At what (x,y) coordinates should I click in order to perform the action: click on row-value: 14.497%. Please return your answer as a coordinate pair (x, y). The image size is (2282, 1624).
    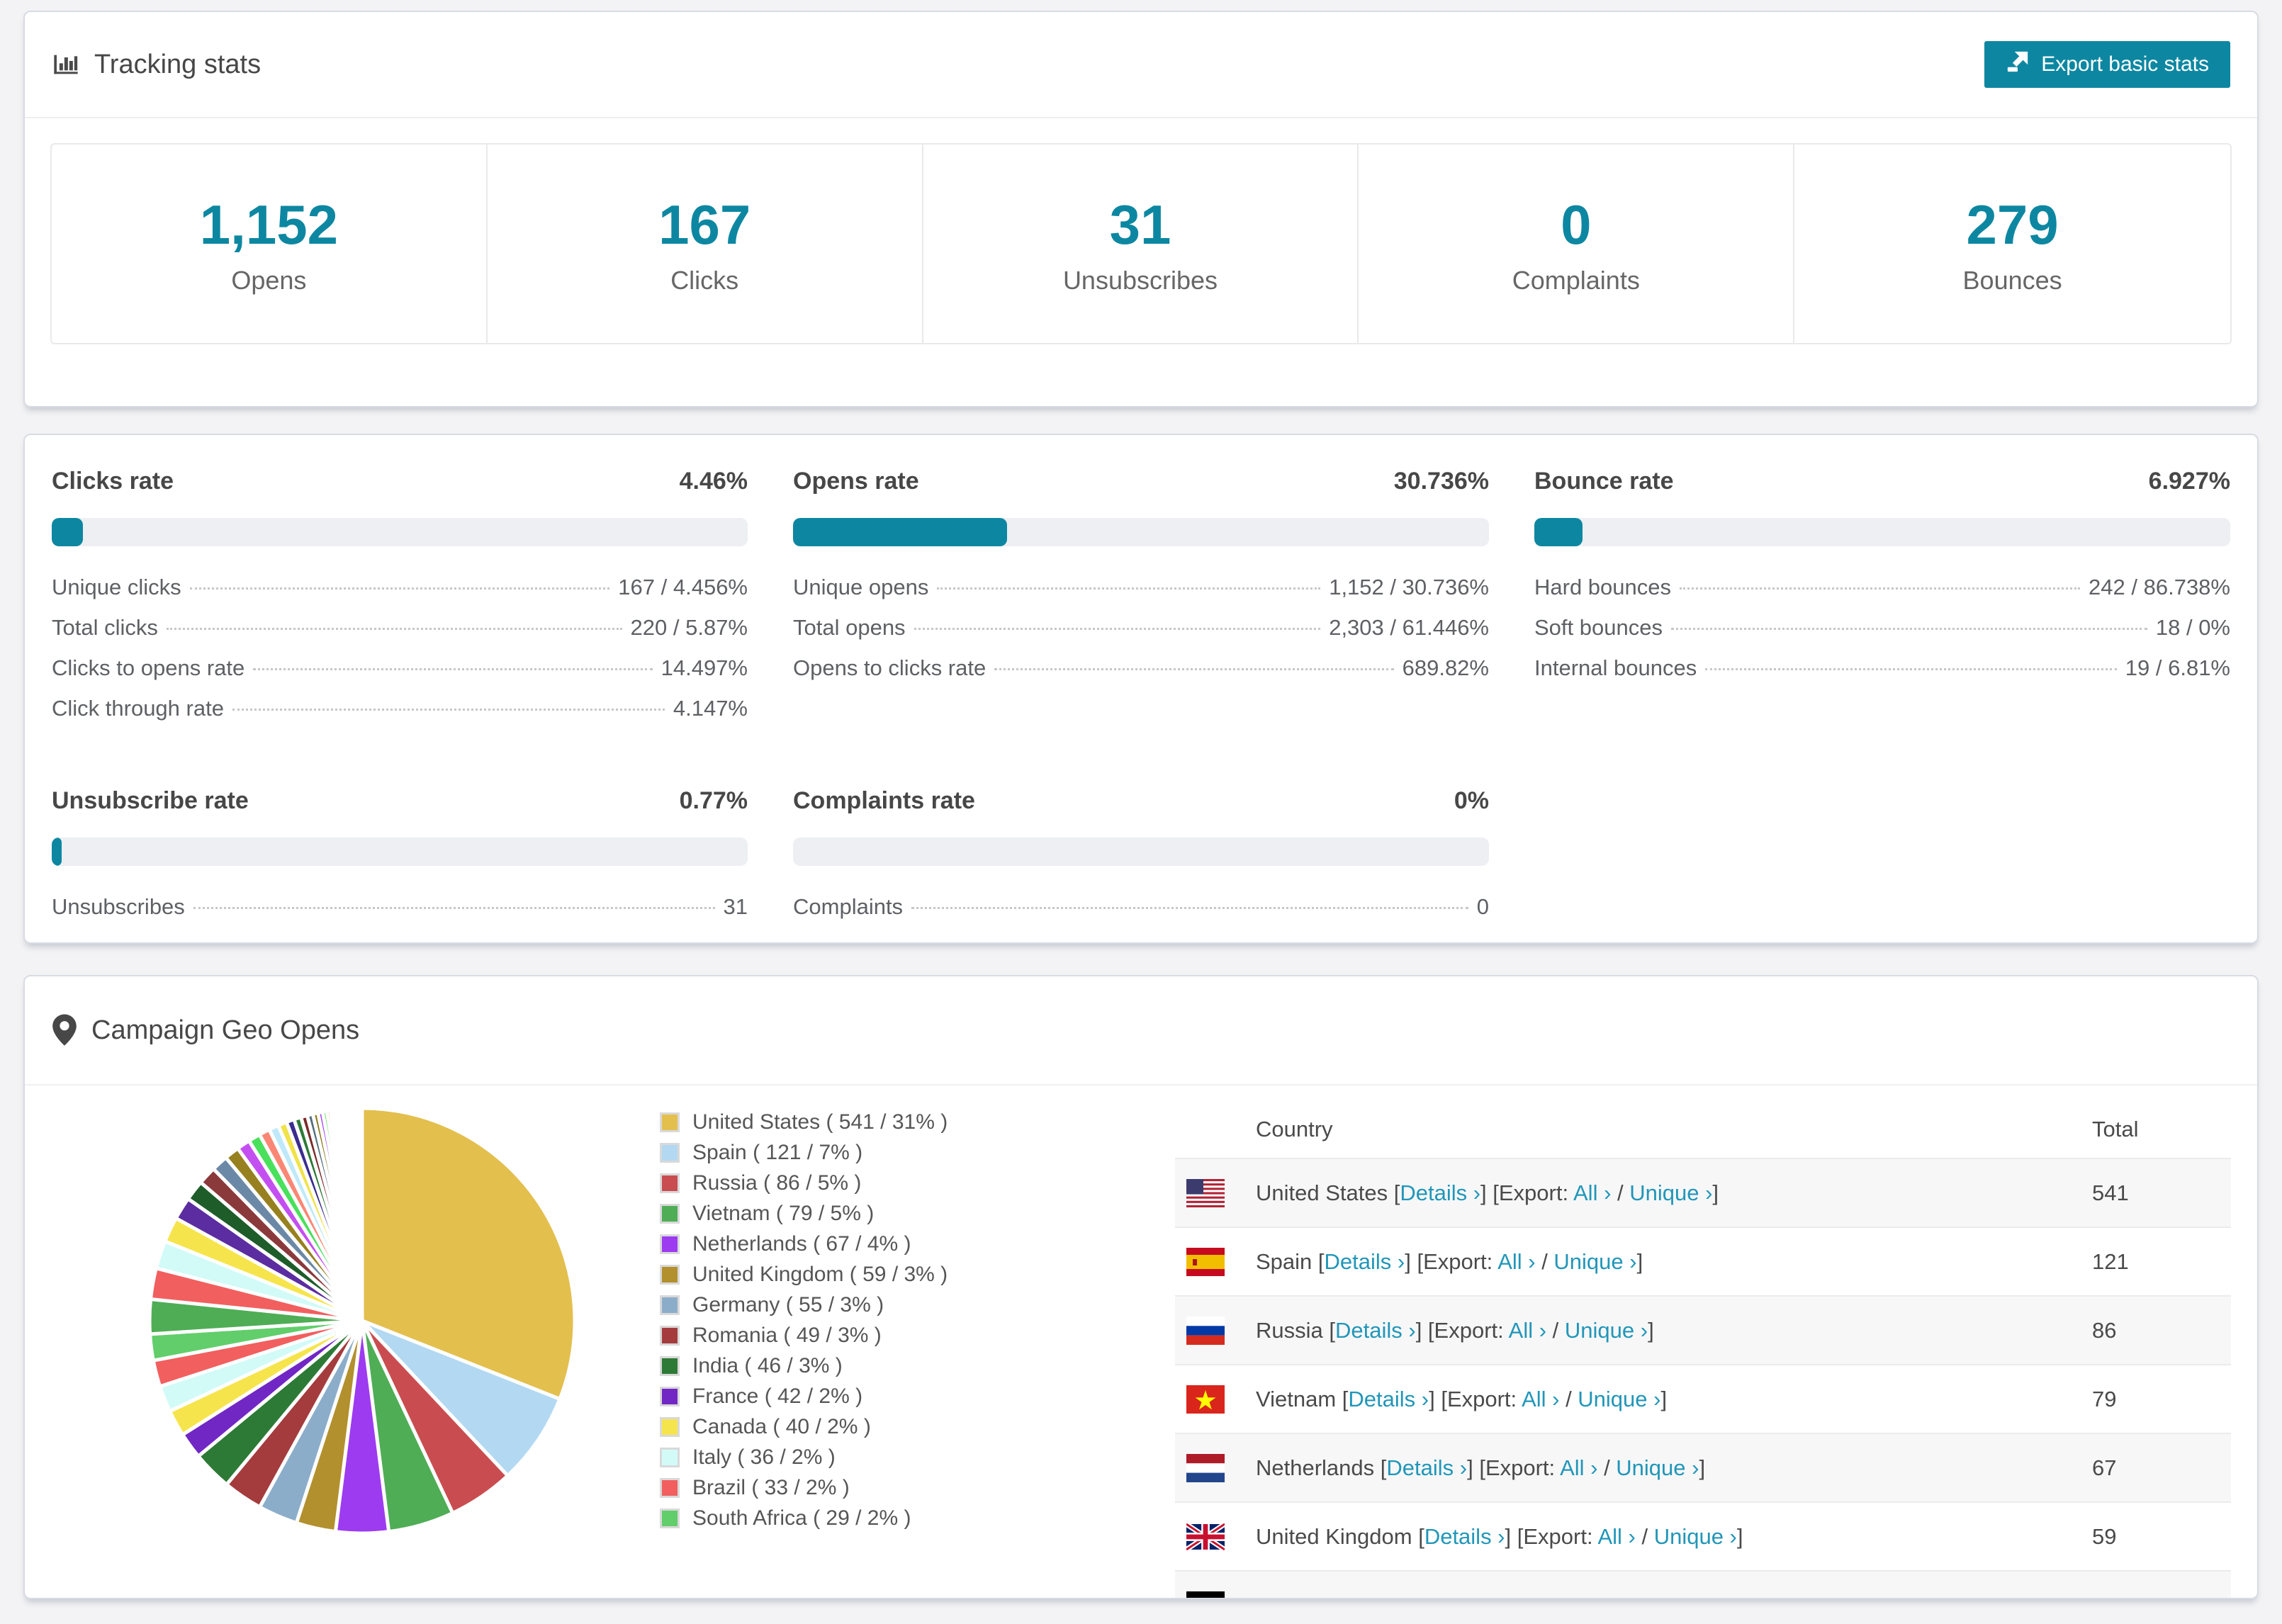
    Looking at the image, I should click on (704, 667).